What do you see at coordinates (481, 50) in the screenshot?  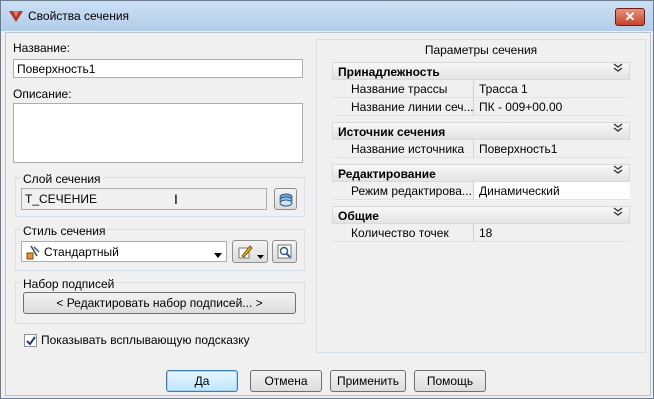 I see `params-panel-title: Параметры сечения` at bounding box center [481, 50].